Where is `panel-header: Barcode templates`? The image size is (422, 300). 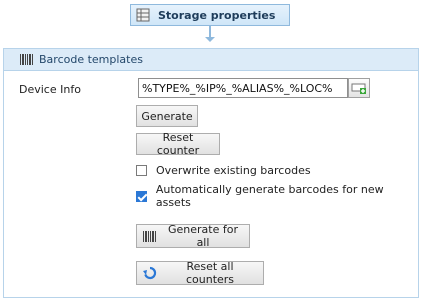
panel-header: Barcode templates is located at coordinates (211, 60).